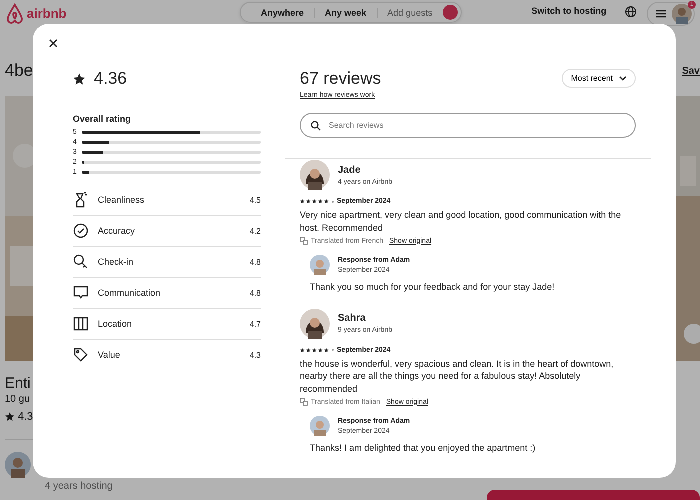  I want to click on category-name: Check-in, so click(116, 262).